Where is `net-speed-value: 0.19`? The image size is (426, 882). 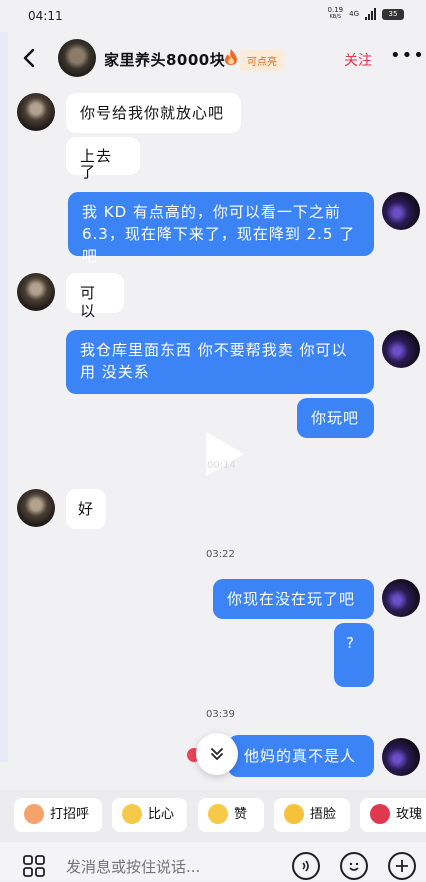 net-speed-value: 0.19 is located at coordinates (335, 10).